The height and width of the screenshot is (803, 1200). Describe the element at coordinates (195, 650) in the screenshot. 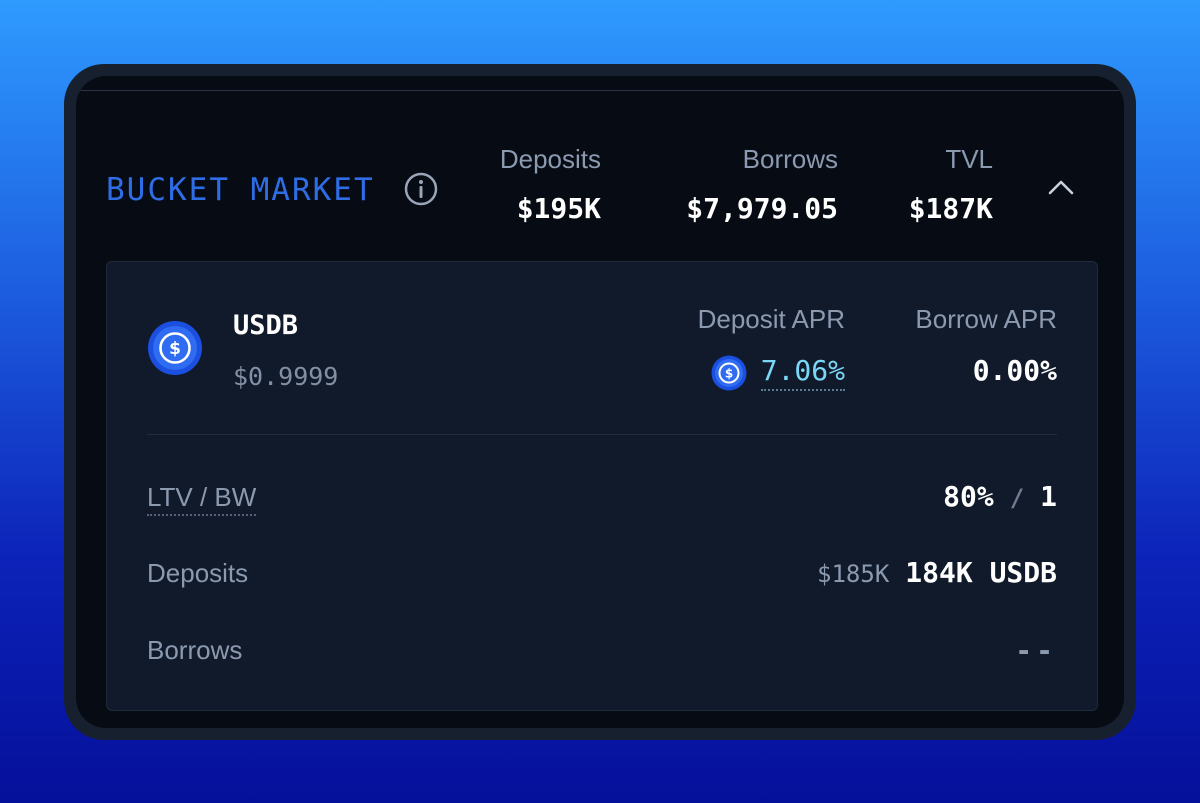

I see `borrows-row-label: Borrows` at that location.